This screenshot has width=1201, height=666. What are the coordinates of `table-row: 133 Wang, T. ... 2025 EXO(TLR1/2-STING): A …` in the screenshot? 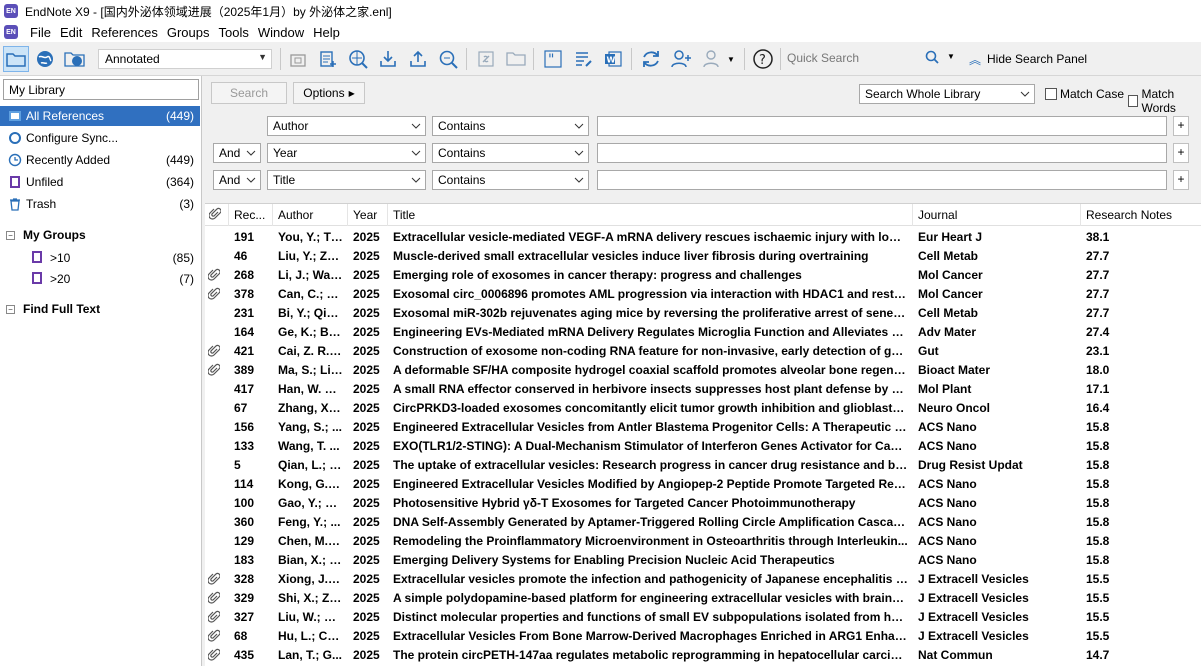 It's located at (703, 446).